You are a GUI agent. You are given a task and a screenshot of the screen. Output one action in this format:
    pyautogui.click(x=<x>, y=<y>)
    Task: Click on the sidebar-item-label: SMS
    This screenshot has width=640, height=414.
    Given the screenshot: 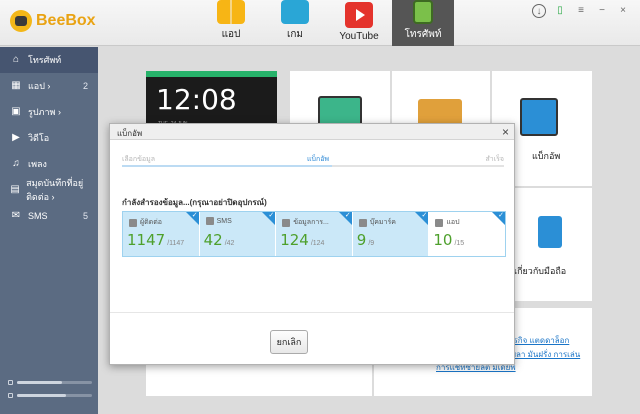 What is the action you would take?
    pyautogui.click(x=38, y=216)
    